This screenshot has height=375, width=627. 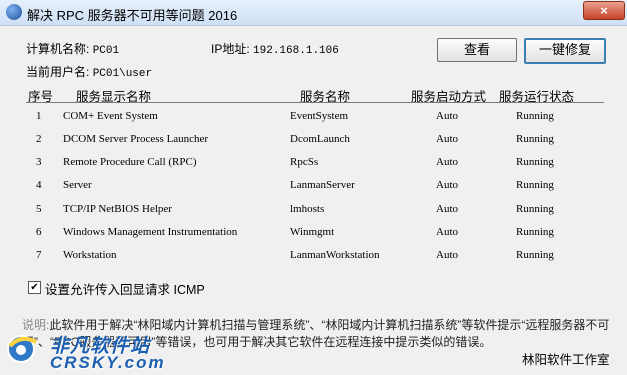 I want to click on computer-name-value: PC01, so click(x=106, y=51).